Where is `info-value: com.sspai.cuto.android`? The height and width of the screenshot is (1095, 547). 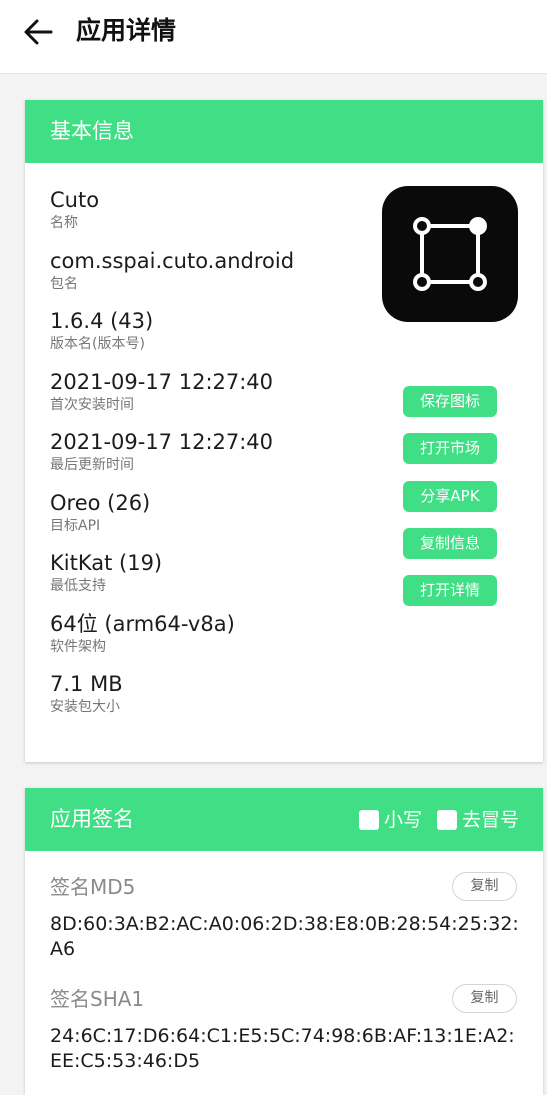
info-value: com.sspai.cuto.android is located at coordinates (172, 260).